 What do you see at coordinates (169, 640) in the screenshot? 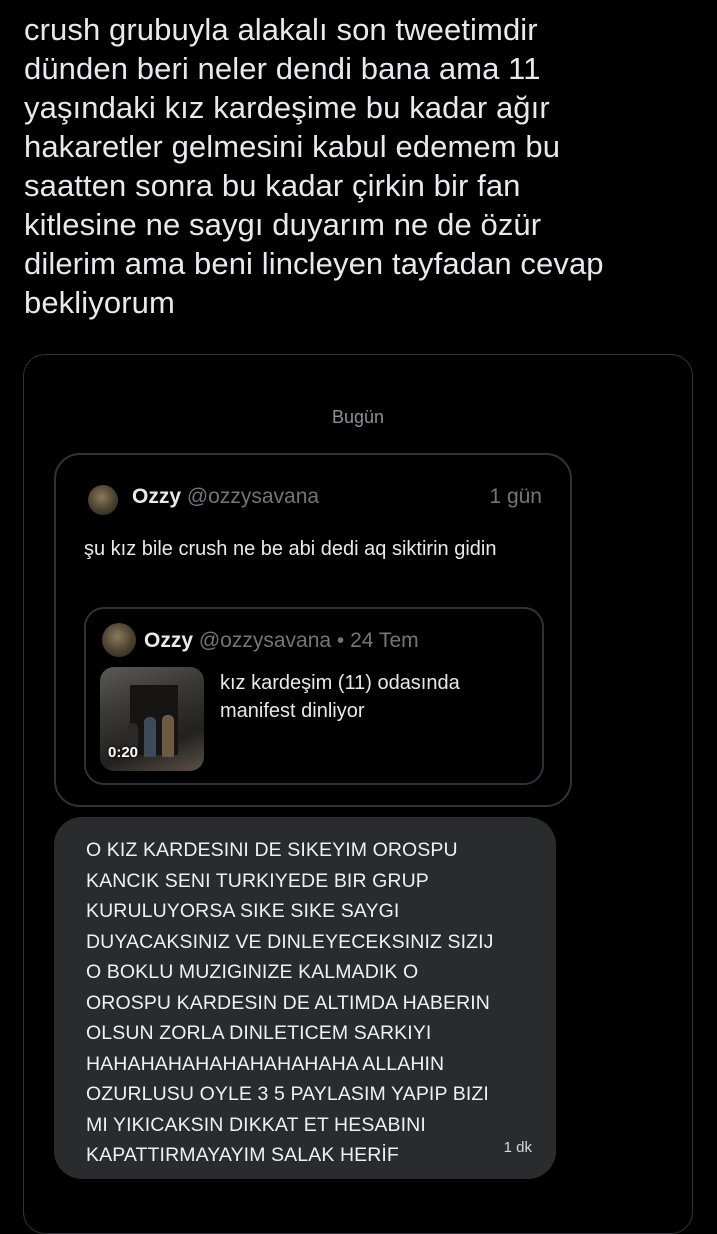
I see `quoted-display-name: Ozzy` at bounding box center [169, 640].